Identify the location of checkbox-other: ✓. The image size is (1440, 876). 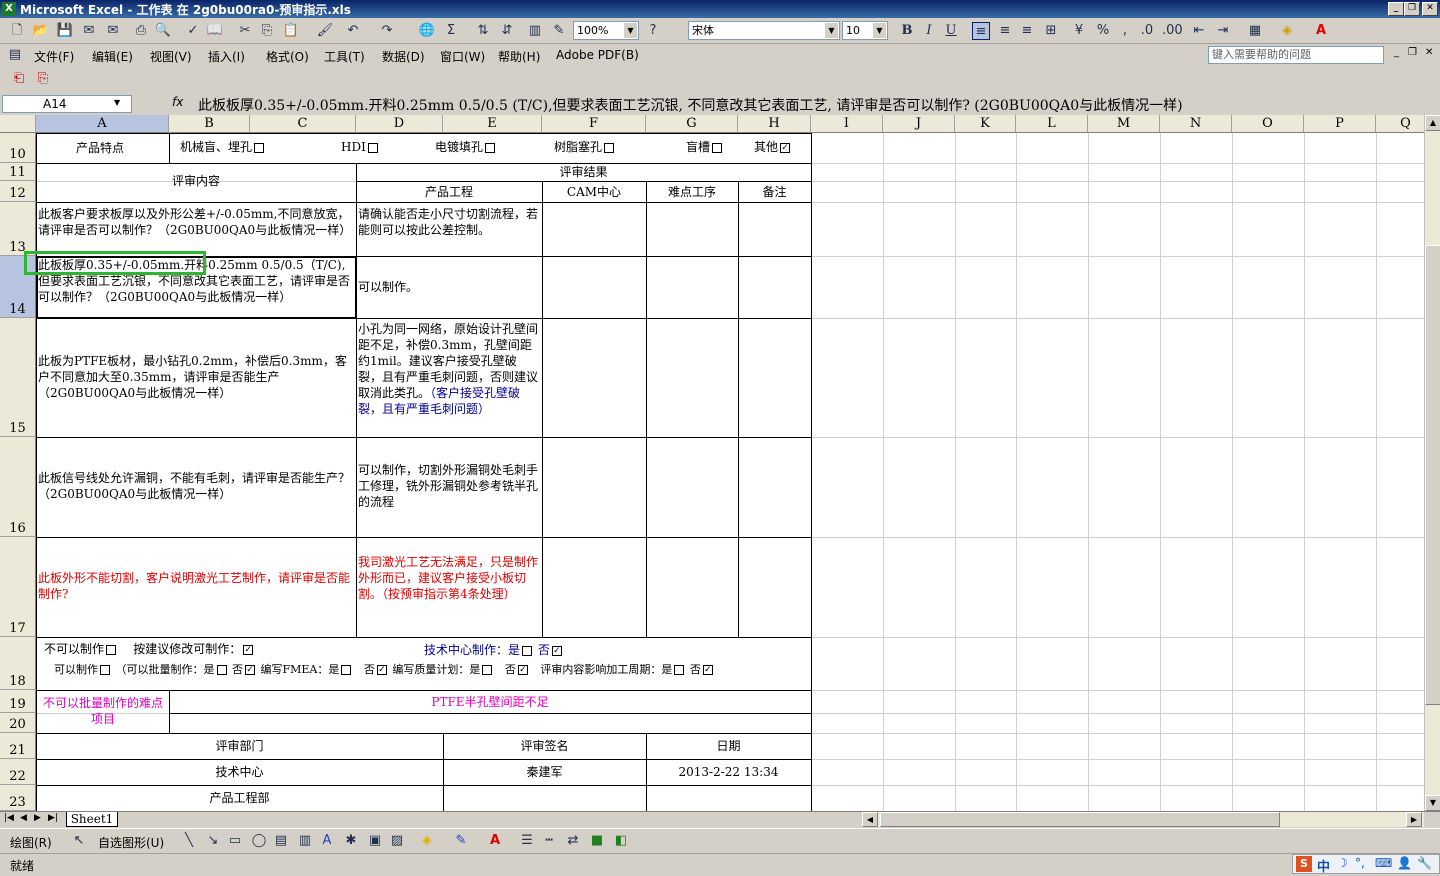
(785, 147).